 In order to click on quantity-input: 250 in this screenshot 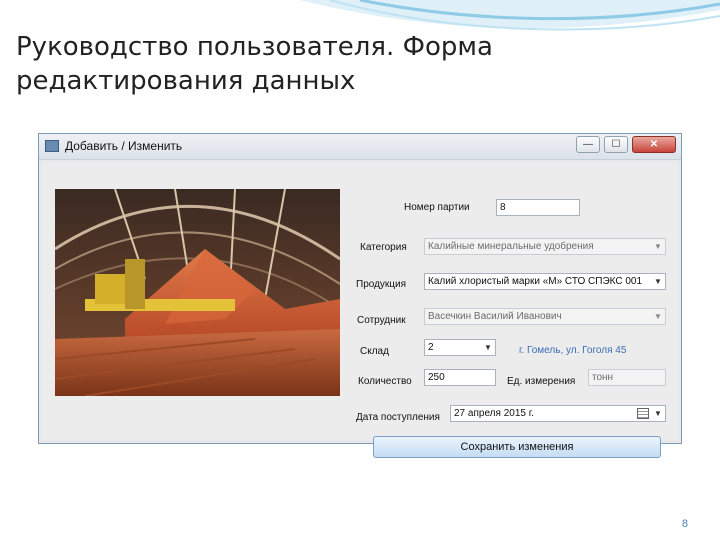, I will do `click(460, 377)`.